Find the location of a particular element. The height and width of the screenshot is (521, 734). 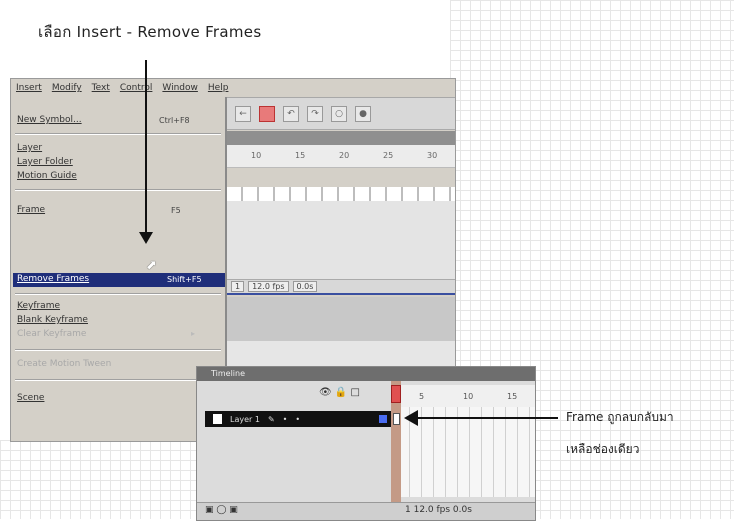

menu-item-remove-frames: Remove Frames is located at coordinates (53, 279).